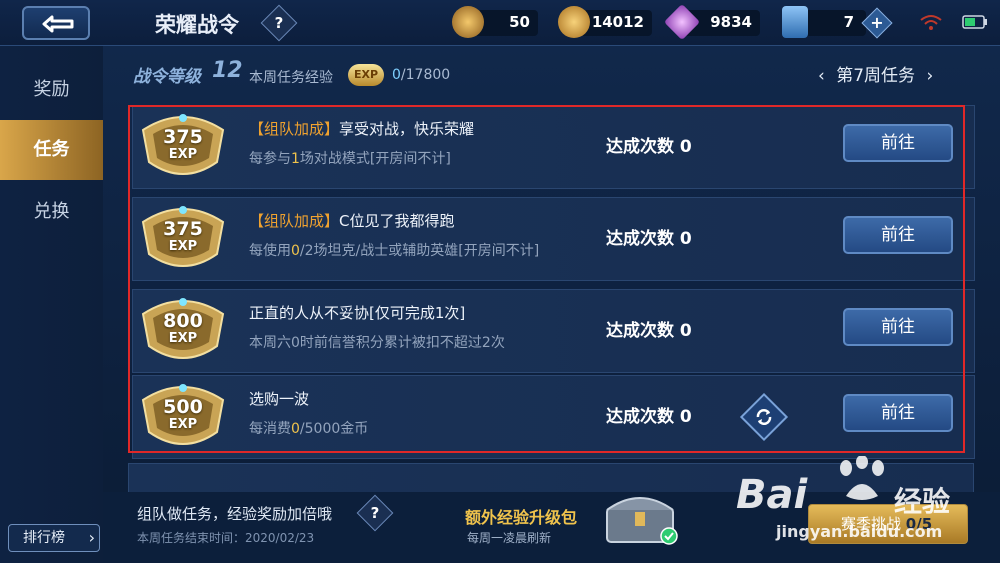 This screenshot has height=563, width=1000. What do you see at coordinates (509, 538) in the screenshot?
I see `extra-exp-pack-subtitle: 每周一凌晨刷新` at bounding box center [509, 538].